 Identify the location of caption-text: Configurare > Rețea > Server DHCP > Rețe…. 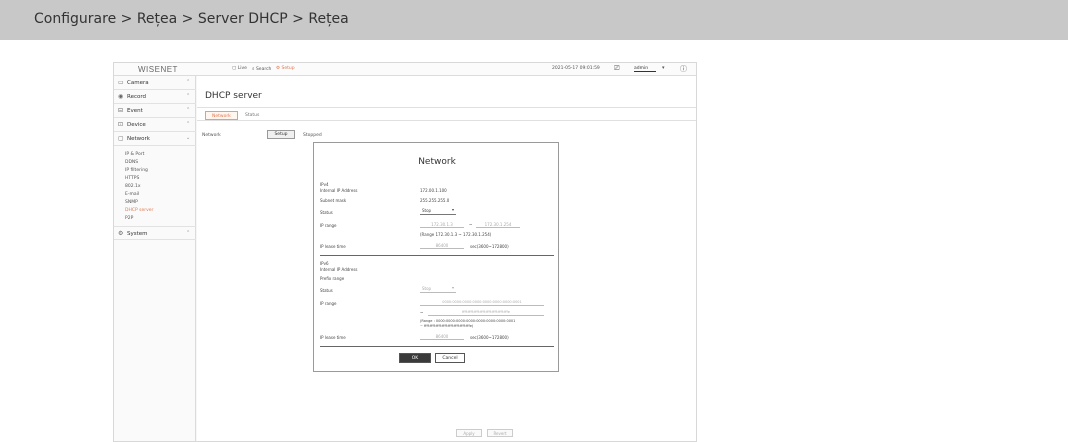
(191, 19).